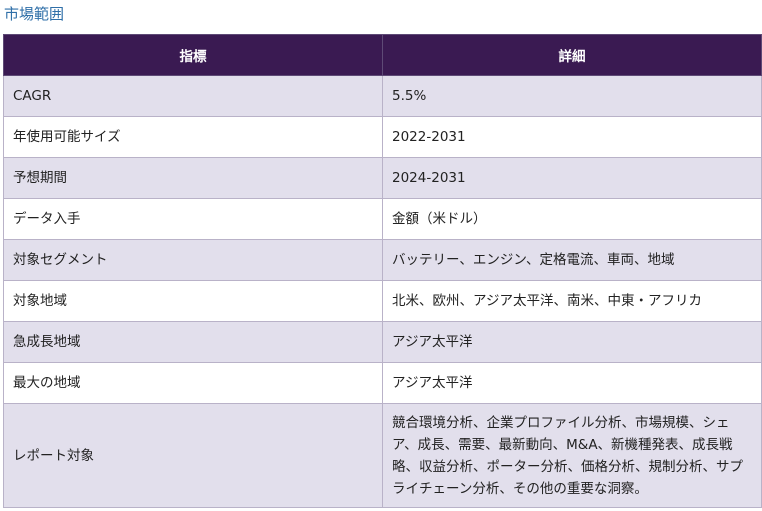 The width and height of the screenshot is (762, 511). I want to click on column-header-detail: 詳細, so click(572, 55).